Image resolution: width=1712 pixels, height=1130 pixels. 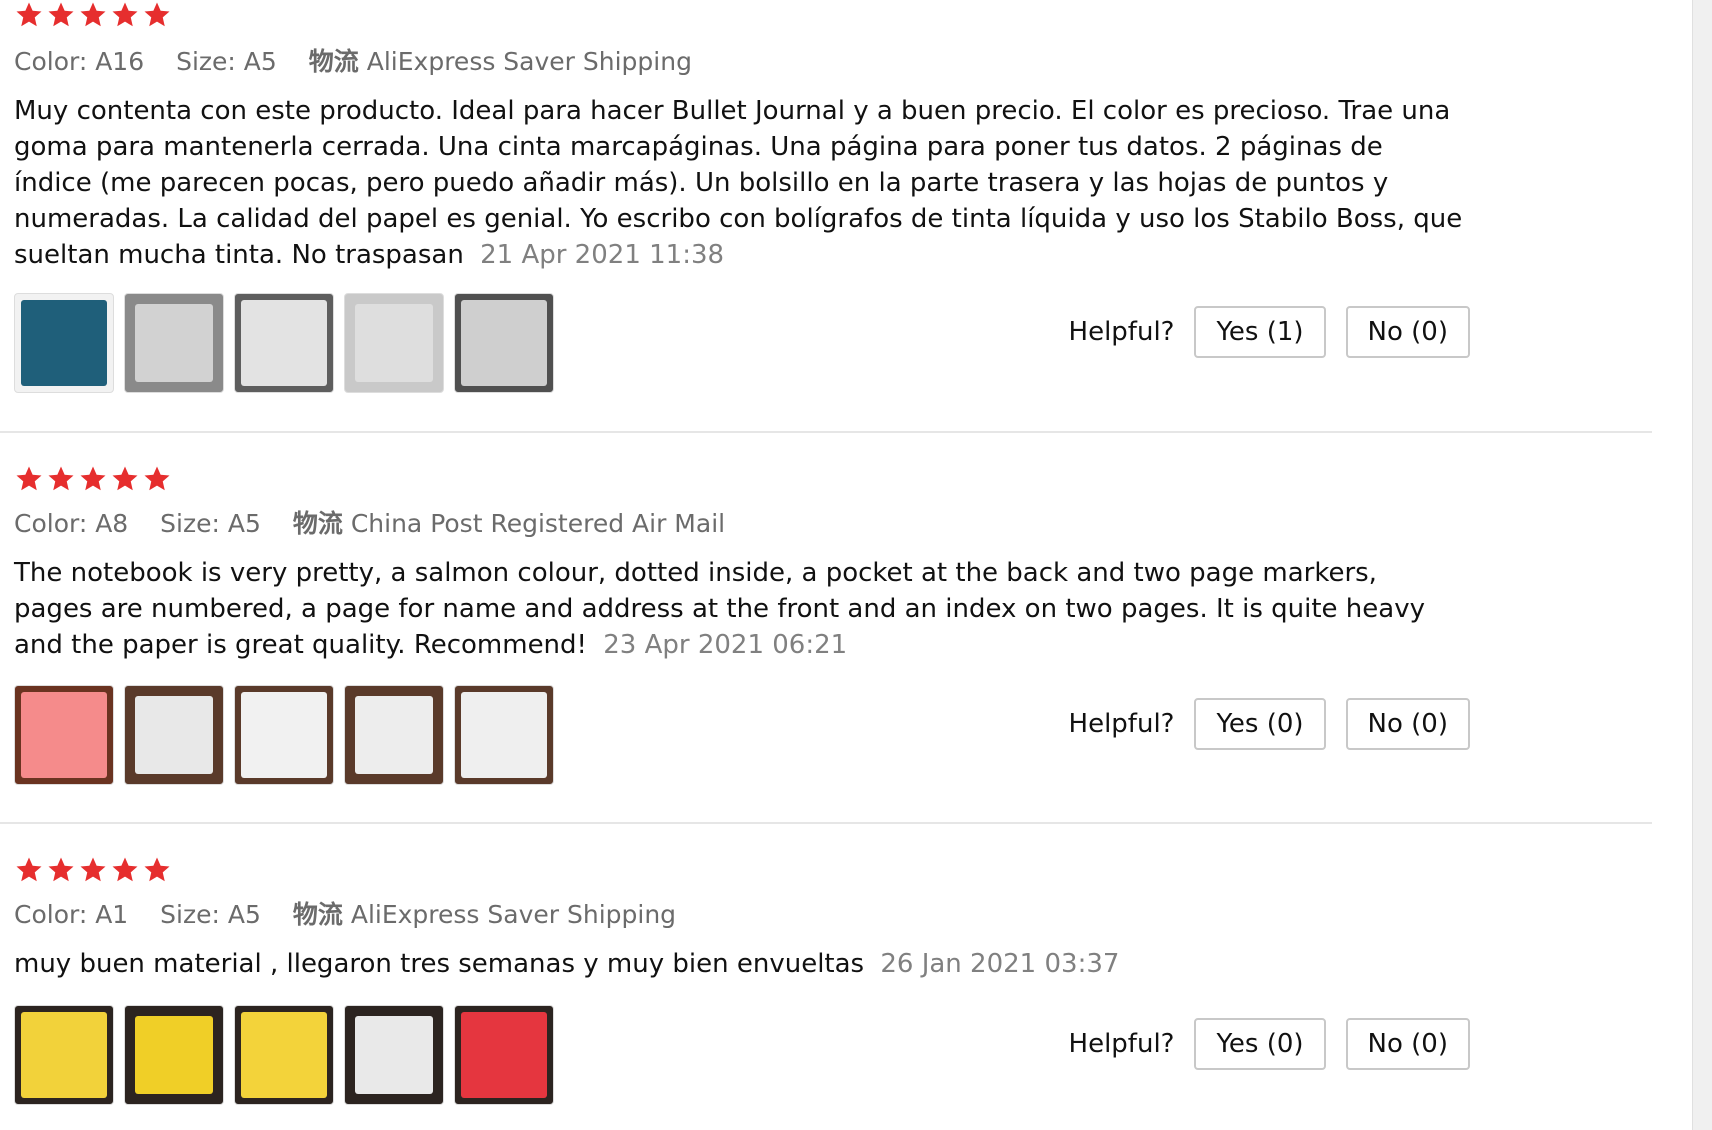 I want to click on sku-color: Color: A16, so click(x=79, y=61).